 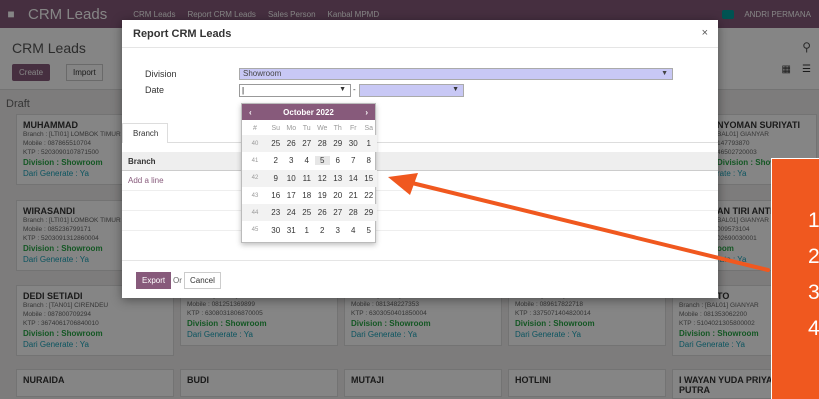 What do you see at coordinates (813, 256) in the screenshot?
I see `step-number: 2` at bounding box center [813, 256].